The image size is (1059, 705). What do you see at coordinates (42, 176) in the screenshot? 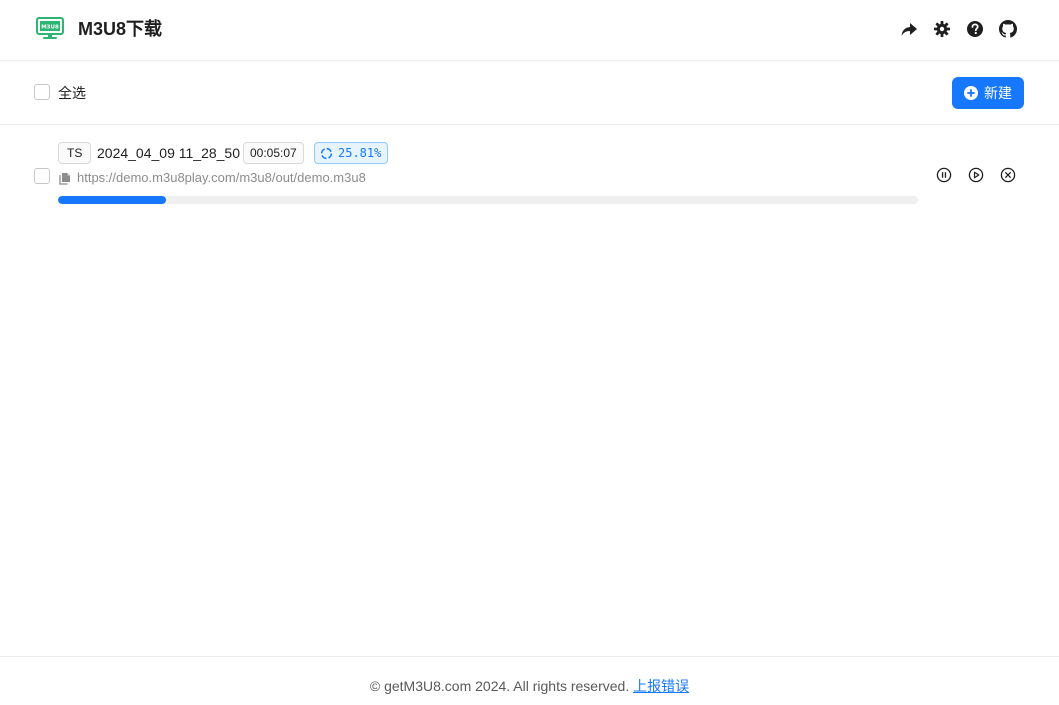
I see `task-checkbox` at bounding box center [42, 176].